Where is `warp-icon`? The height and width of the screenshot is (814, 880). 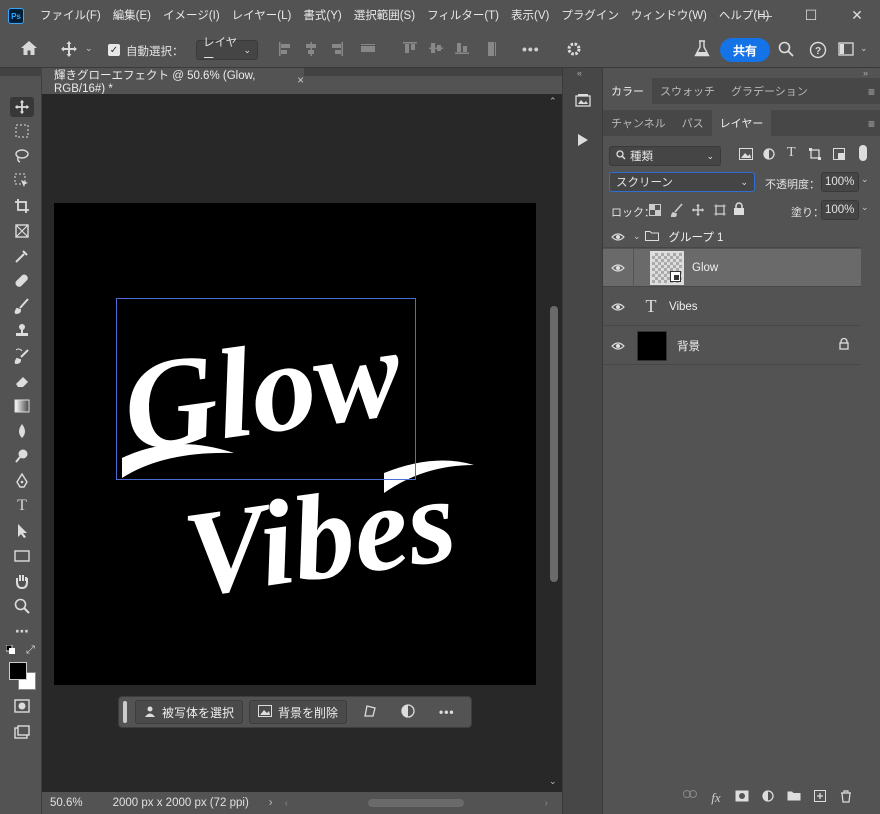
warp-icon is located at coordinates (370, 712).